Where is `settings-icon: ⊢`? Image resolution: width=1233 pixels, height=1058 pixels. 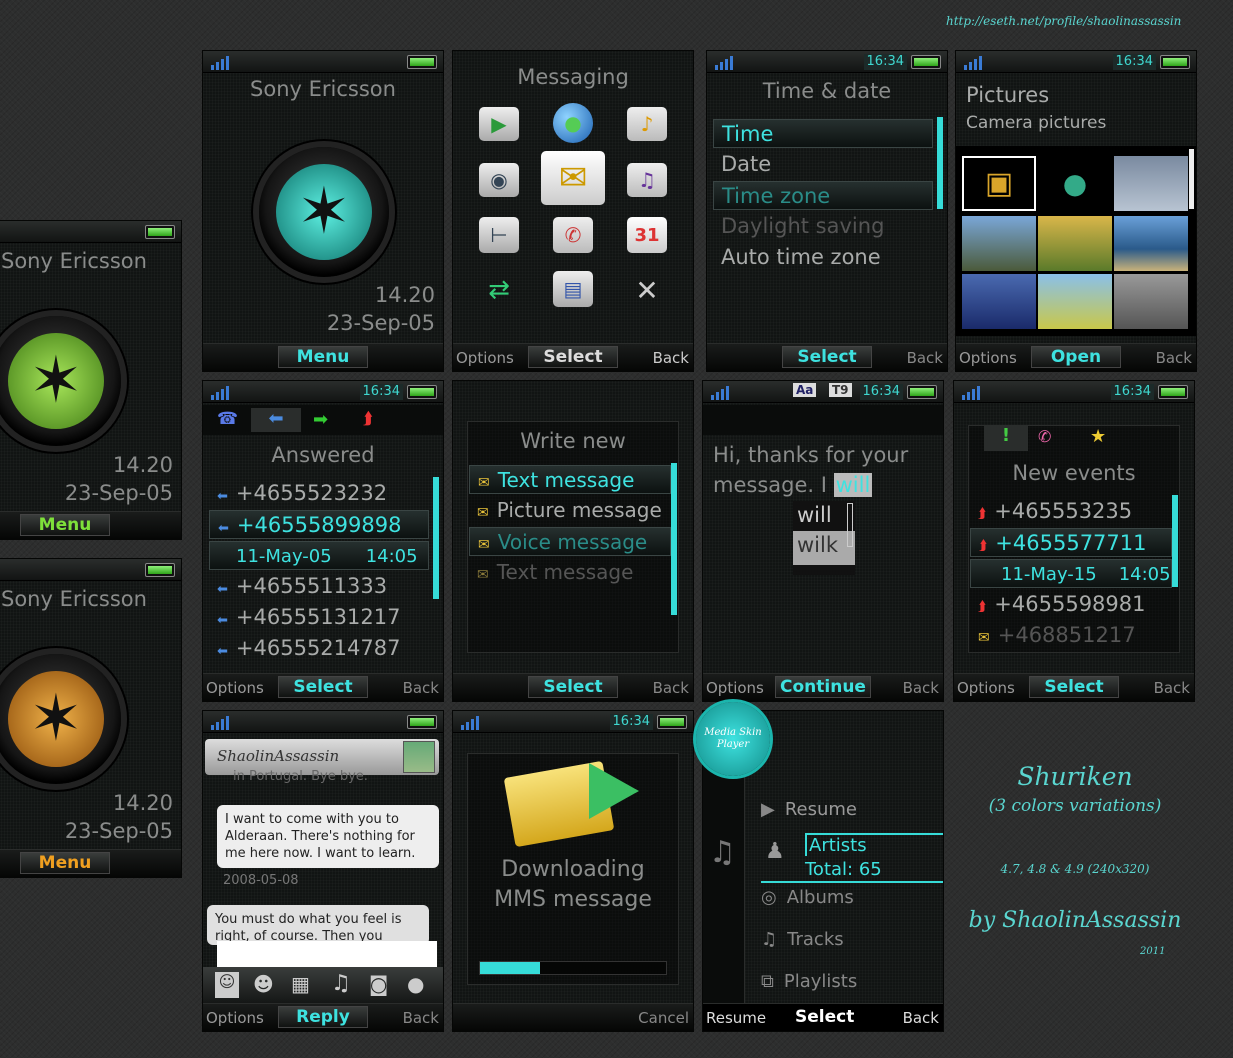 settings-icon: ⊢ is located at coordinates (499, 235).